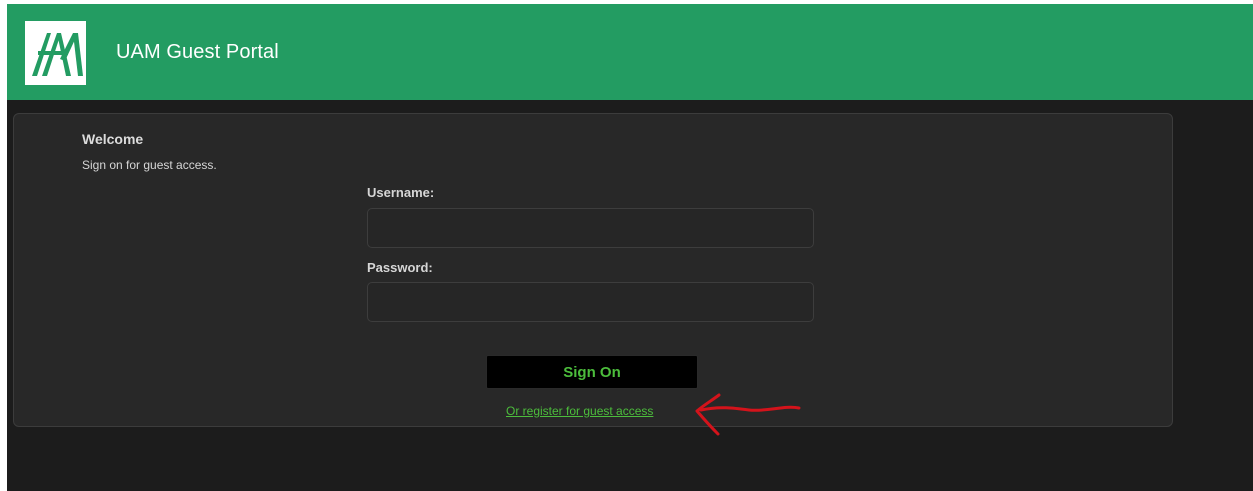  I want to click on welcome-subtitle: Sign on for guest access., so click(149, 165).